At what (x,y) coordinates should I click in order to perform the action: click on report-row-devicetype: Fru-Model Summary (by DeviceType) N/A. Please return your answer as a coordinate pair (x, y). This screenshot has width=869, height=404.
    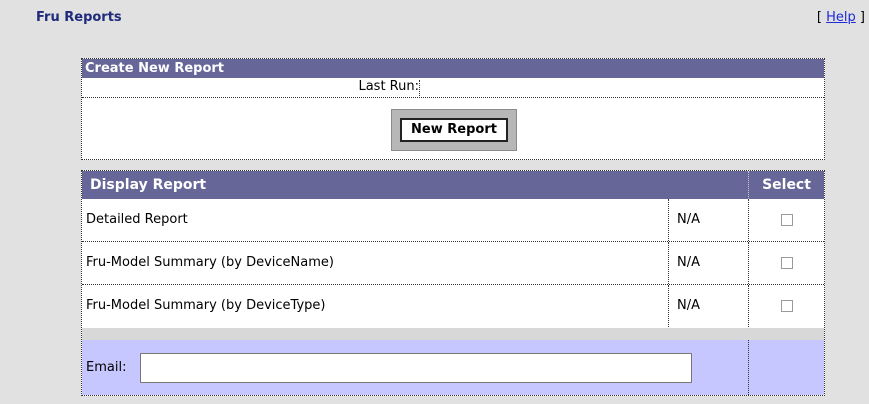
    Looking at the image, I should click on (453, 306).